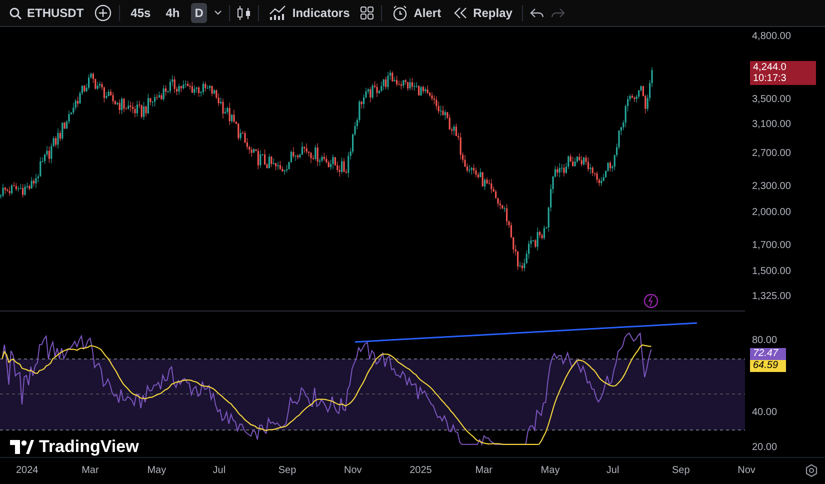 The height and width of the screenshot is (484, 825). Describe the element at coordinates (46, 13) in the screenshot. I see `symbol-search-button: ETHUSDT` at that location.